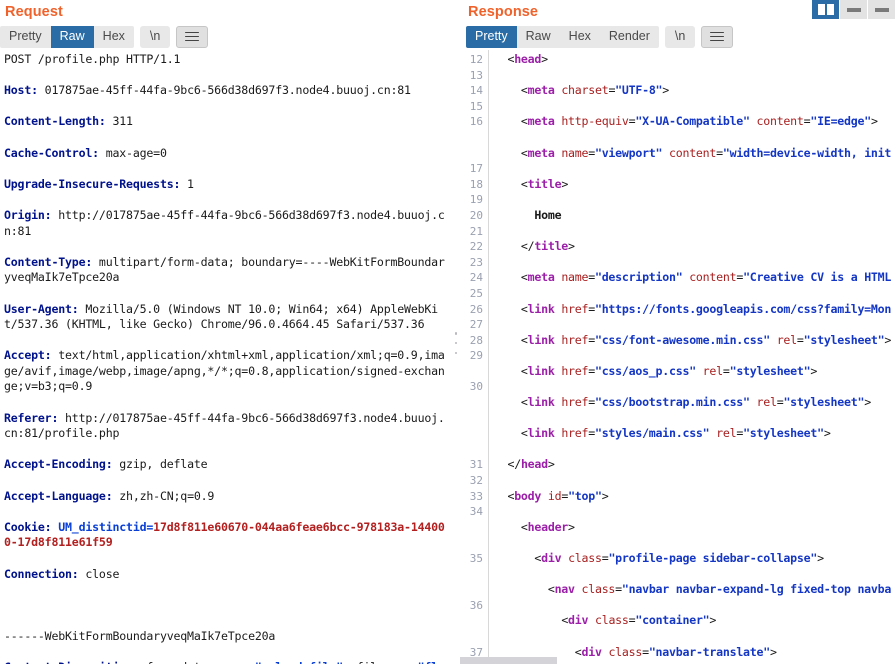 Image resolution: width=895 pixels, height=664 pixels. I want to click on single-pane-icon, so click(881, 9).